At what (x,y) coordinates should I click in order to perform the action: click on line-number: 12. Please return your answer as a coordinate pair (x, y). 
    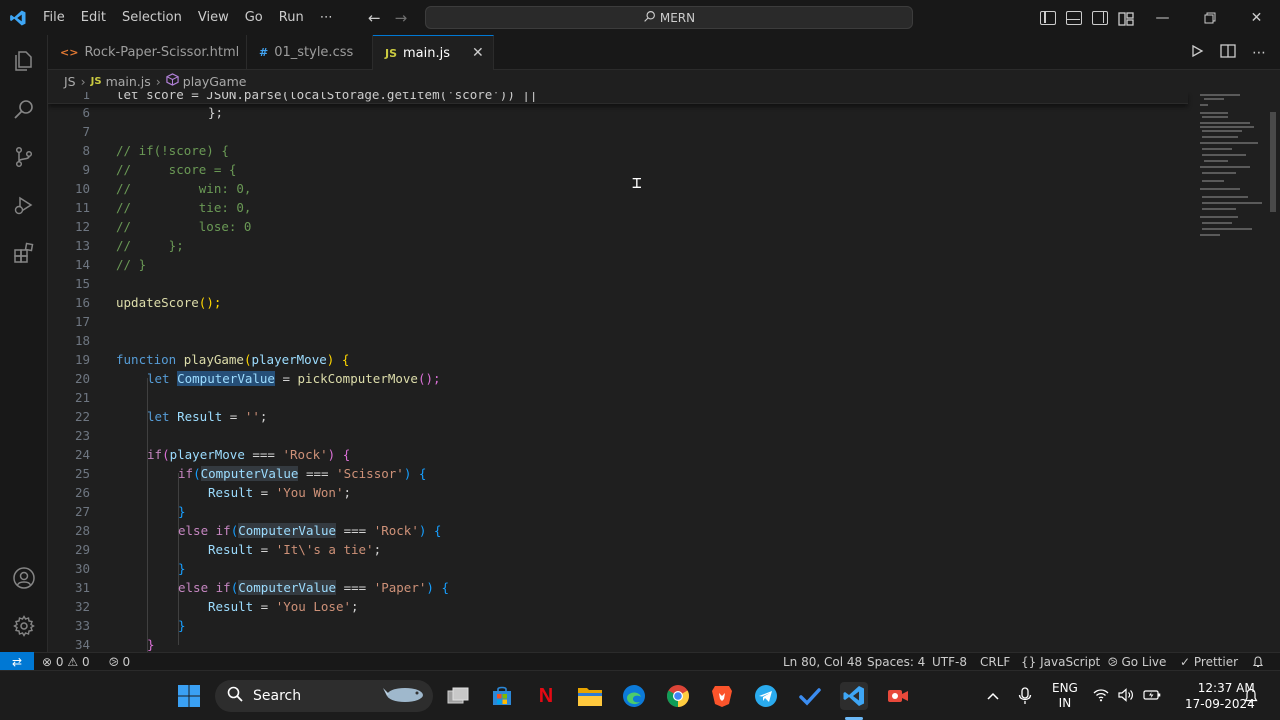
    Looking at the image, I should click on (82, 226).